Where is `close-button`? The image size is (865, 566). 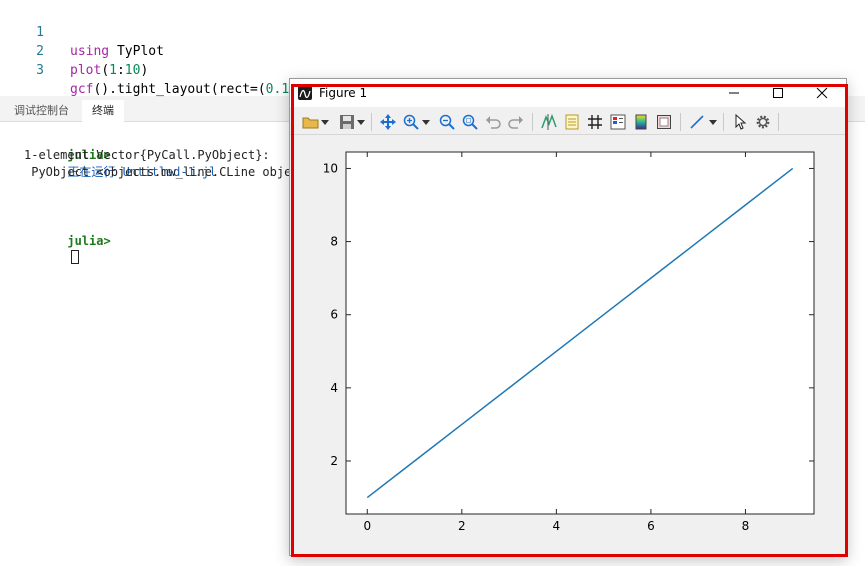
close-button is located at coordinates (822, 93).